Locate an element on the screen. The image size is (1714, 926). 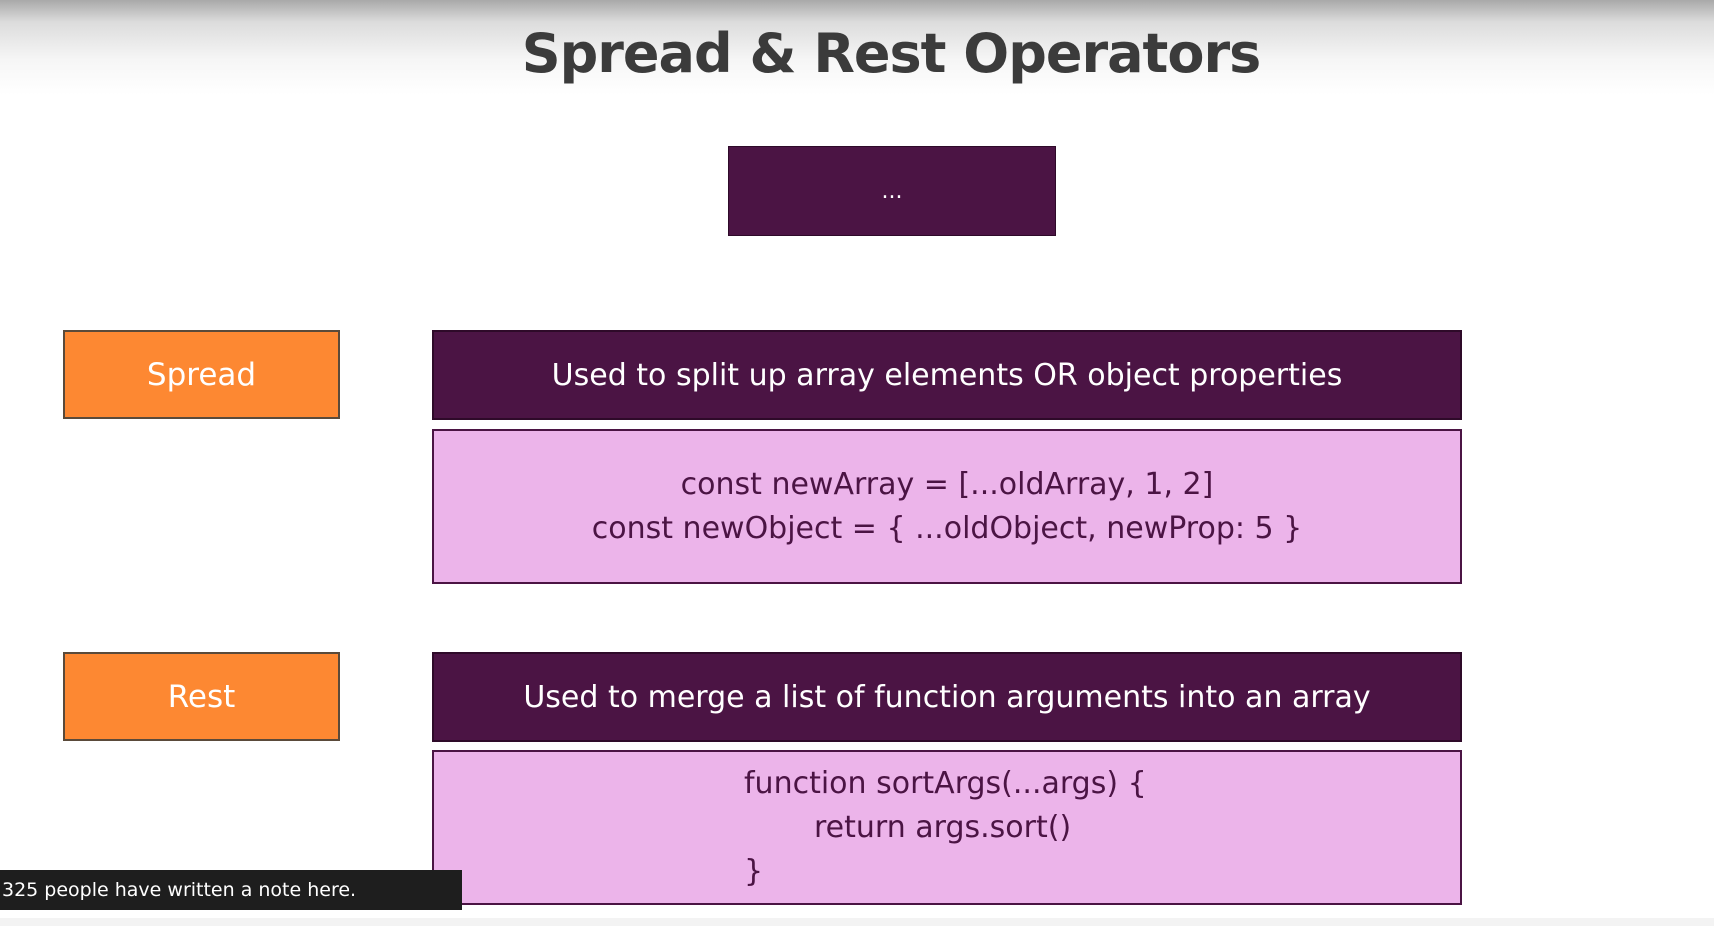
rest-code-line: function sortArgs(...args) { is located at coordinates (945, 783).